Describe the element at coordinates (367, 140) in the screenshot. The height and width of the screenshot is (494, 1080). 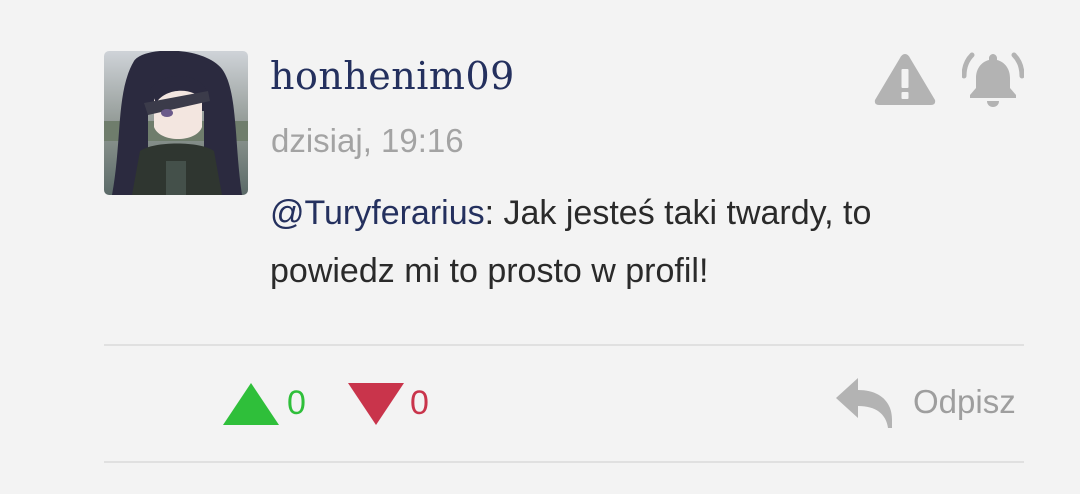
I see `timestamp: dzisiaj, 19:16` at that location.